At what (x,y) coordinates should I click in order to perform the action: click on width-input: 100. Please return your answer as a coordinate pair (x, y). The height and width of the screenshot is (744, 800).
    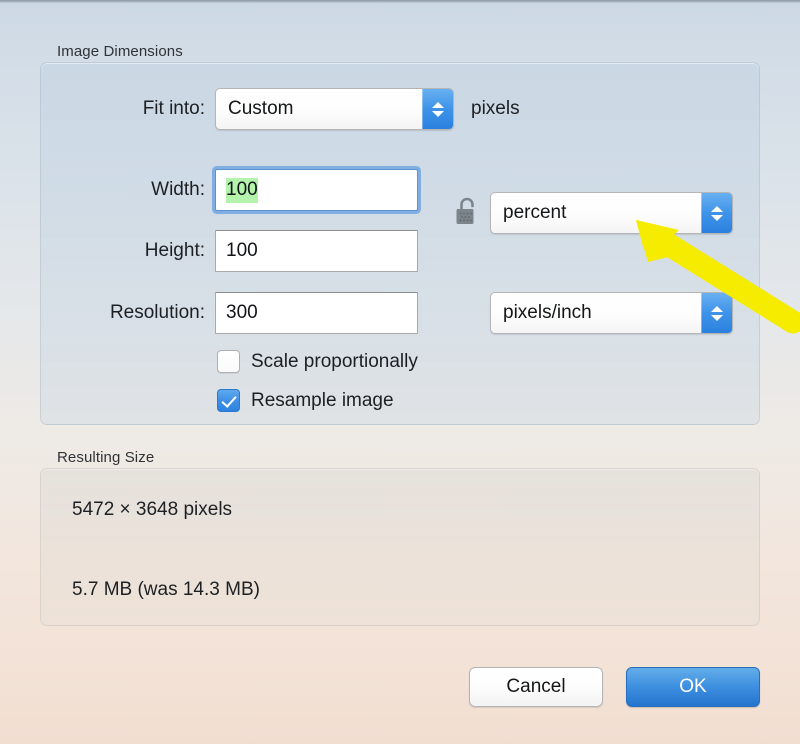
    Looking at the image, I should click on (316, 190).